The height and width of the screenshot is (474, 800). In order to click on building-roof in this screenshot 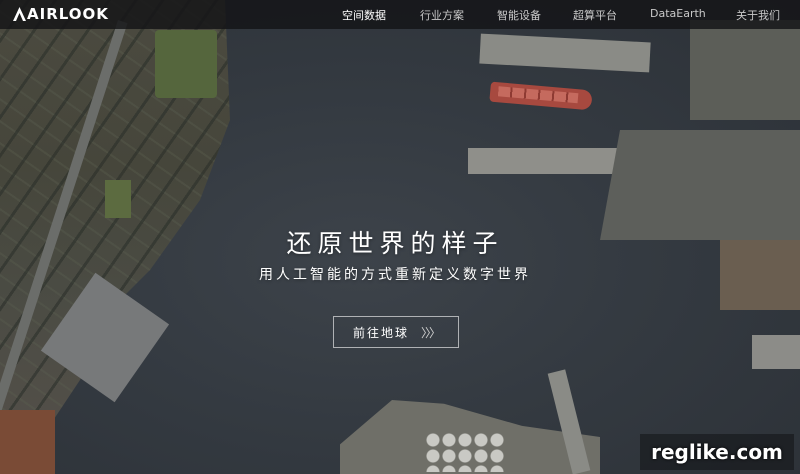, I will do `click(27, 442)`.